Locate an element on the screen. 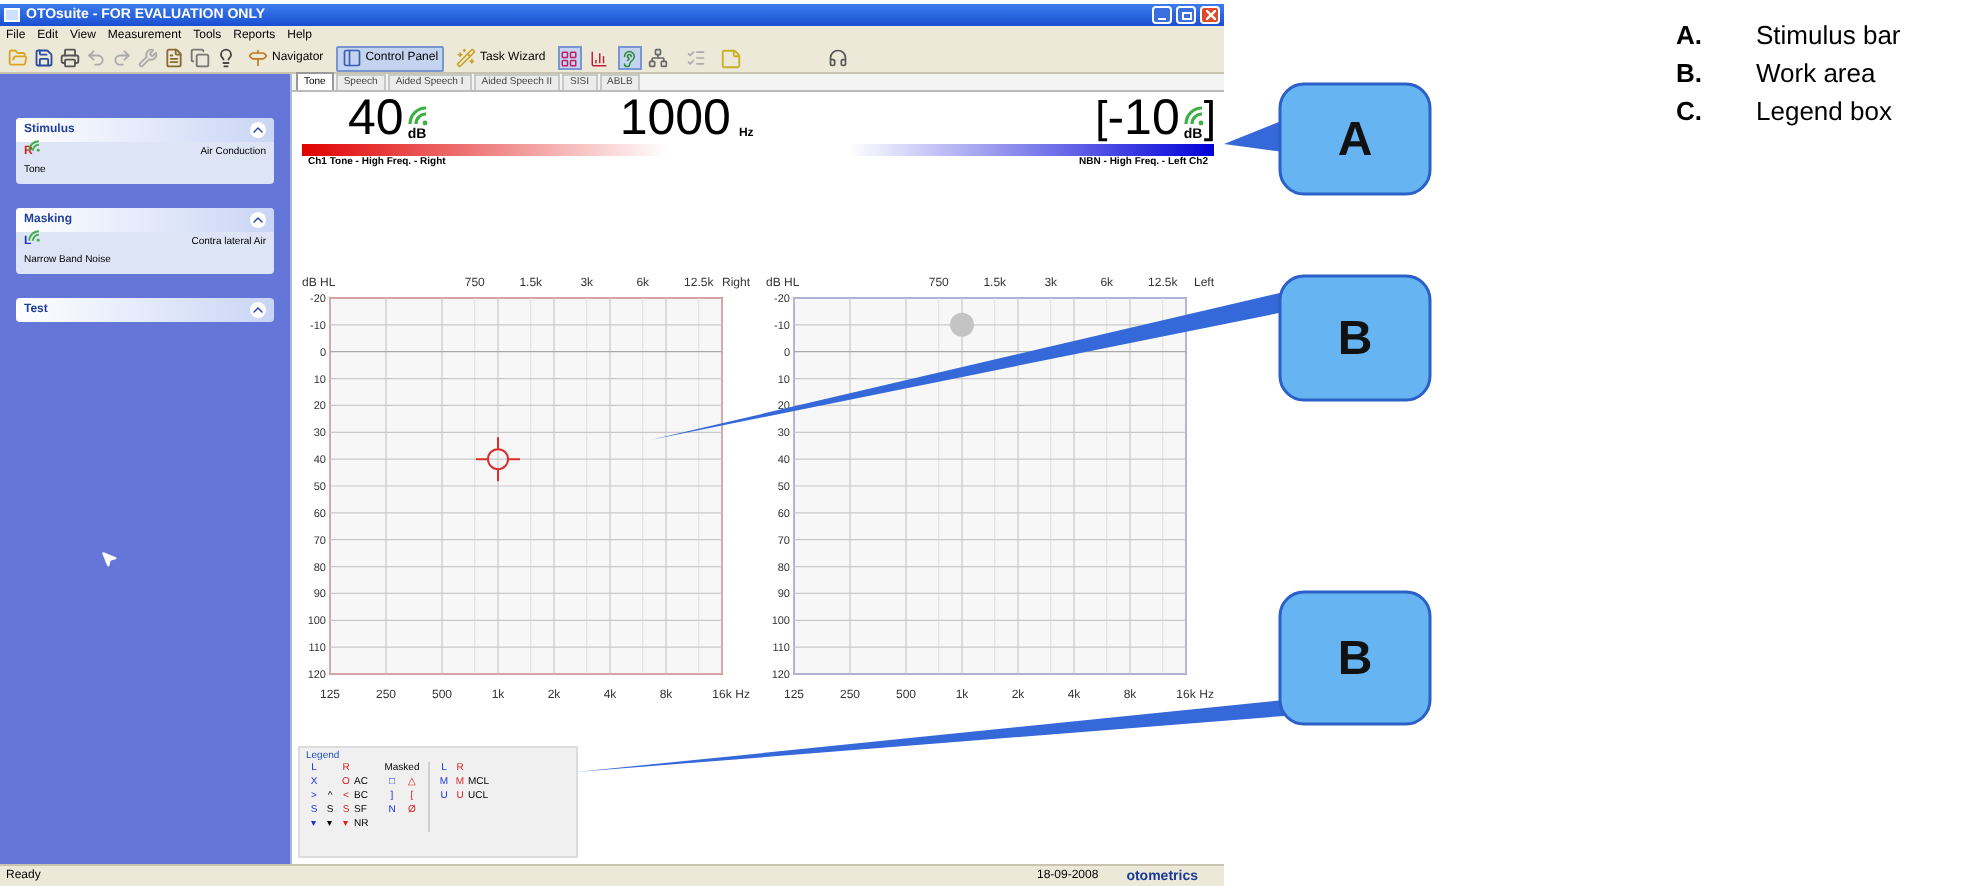  save-icon is located at coordinates (44, 58).